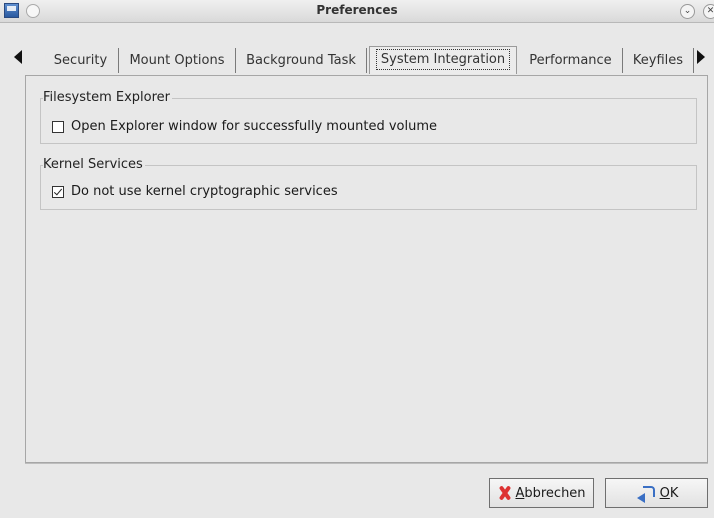 The image size is (714, 518). What do you see at coordinates (708, 11) in the screenshot?
I see `close-icon: ✕` at bounding box center [708, 11].